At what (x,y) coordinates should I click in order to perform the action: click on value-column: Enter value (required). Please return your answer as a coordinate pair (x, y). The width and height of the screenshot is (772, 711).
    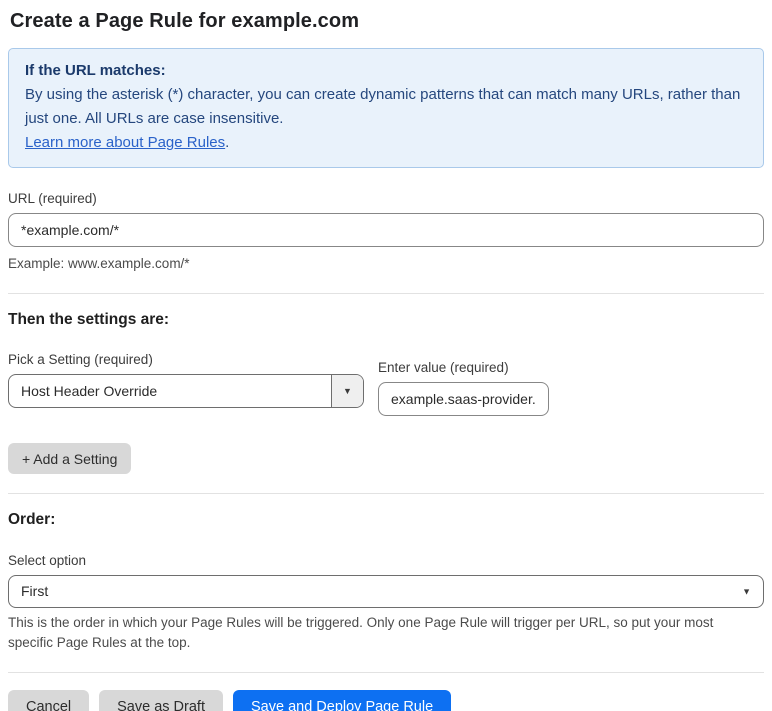
    Looking at the image, I should click on (463, 388).